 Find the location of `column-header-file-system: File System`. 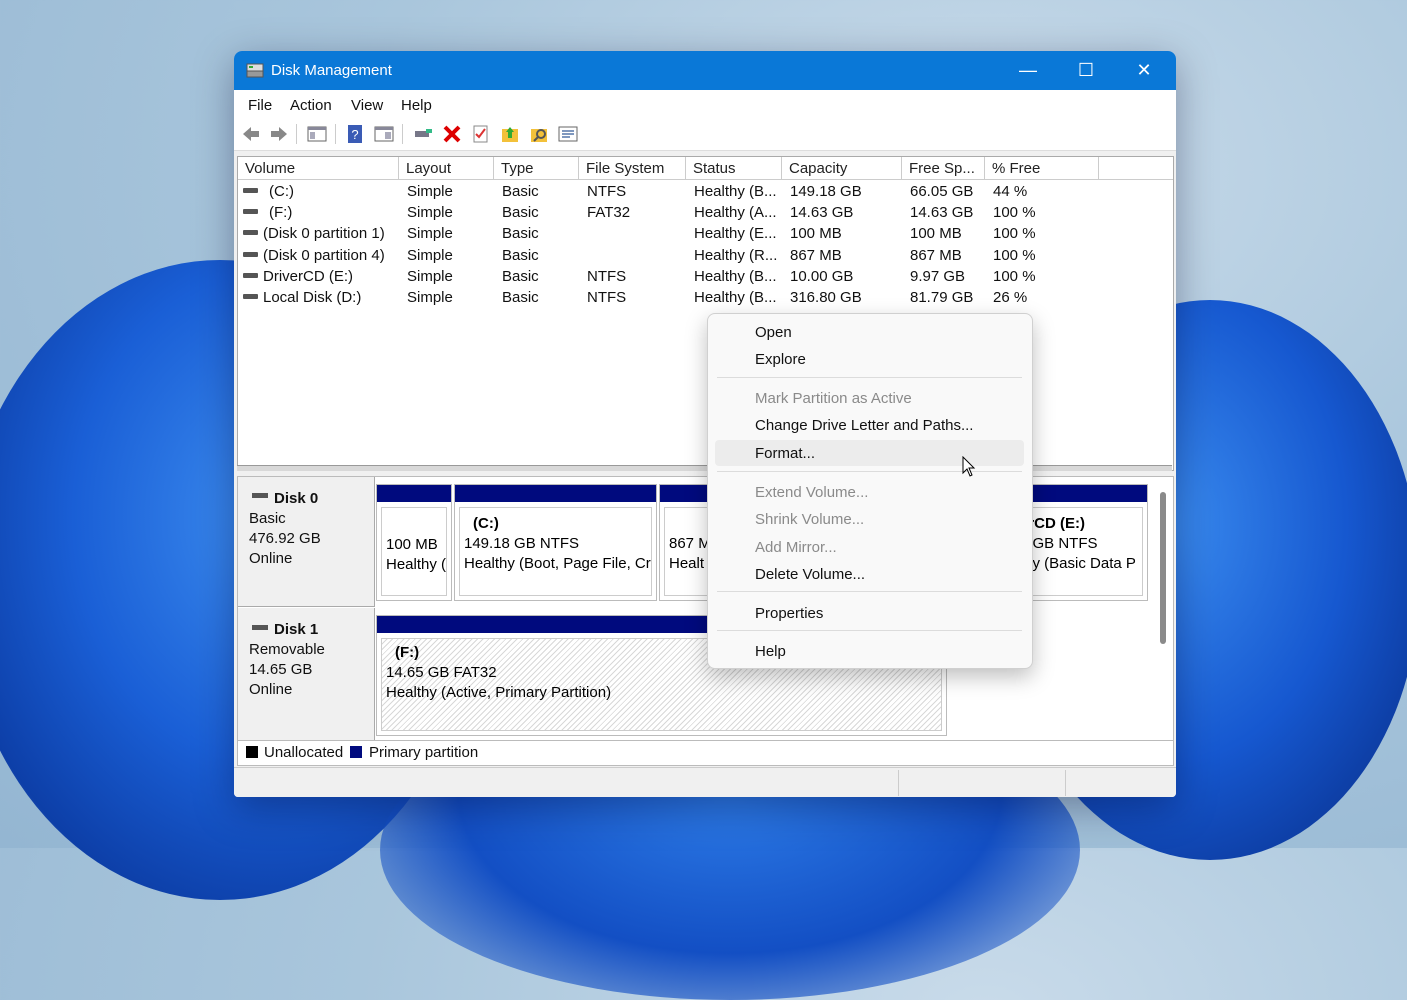

column-header-file-system: File System is located at coordinates (632, 168).